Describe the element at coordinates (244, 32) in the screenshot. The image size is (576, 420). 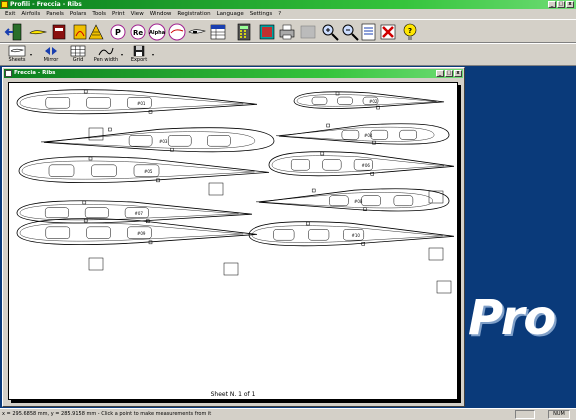
I see `calculator-icon` at that location.